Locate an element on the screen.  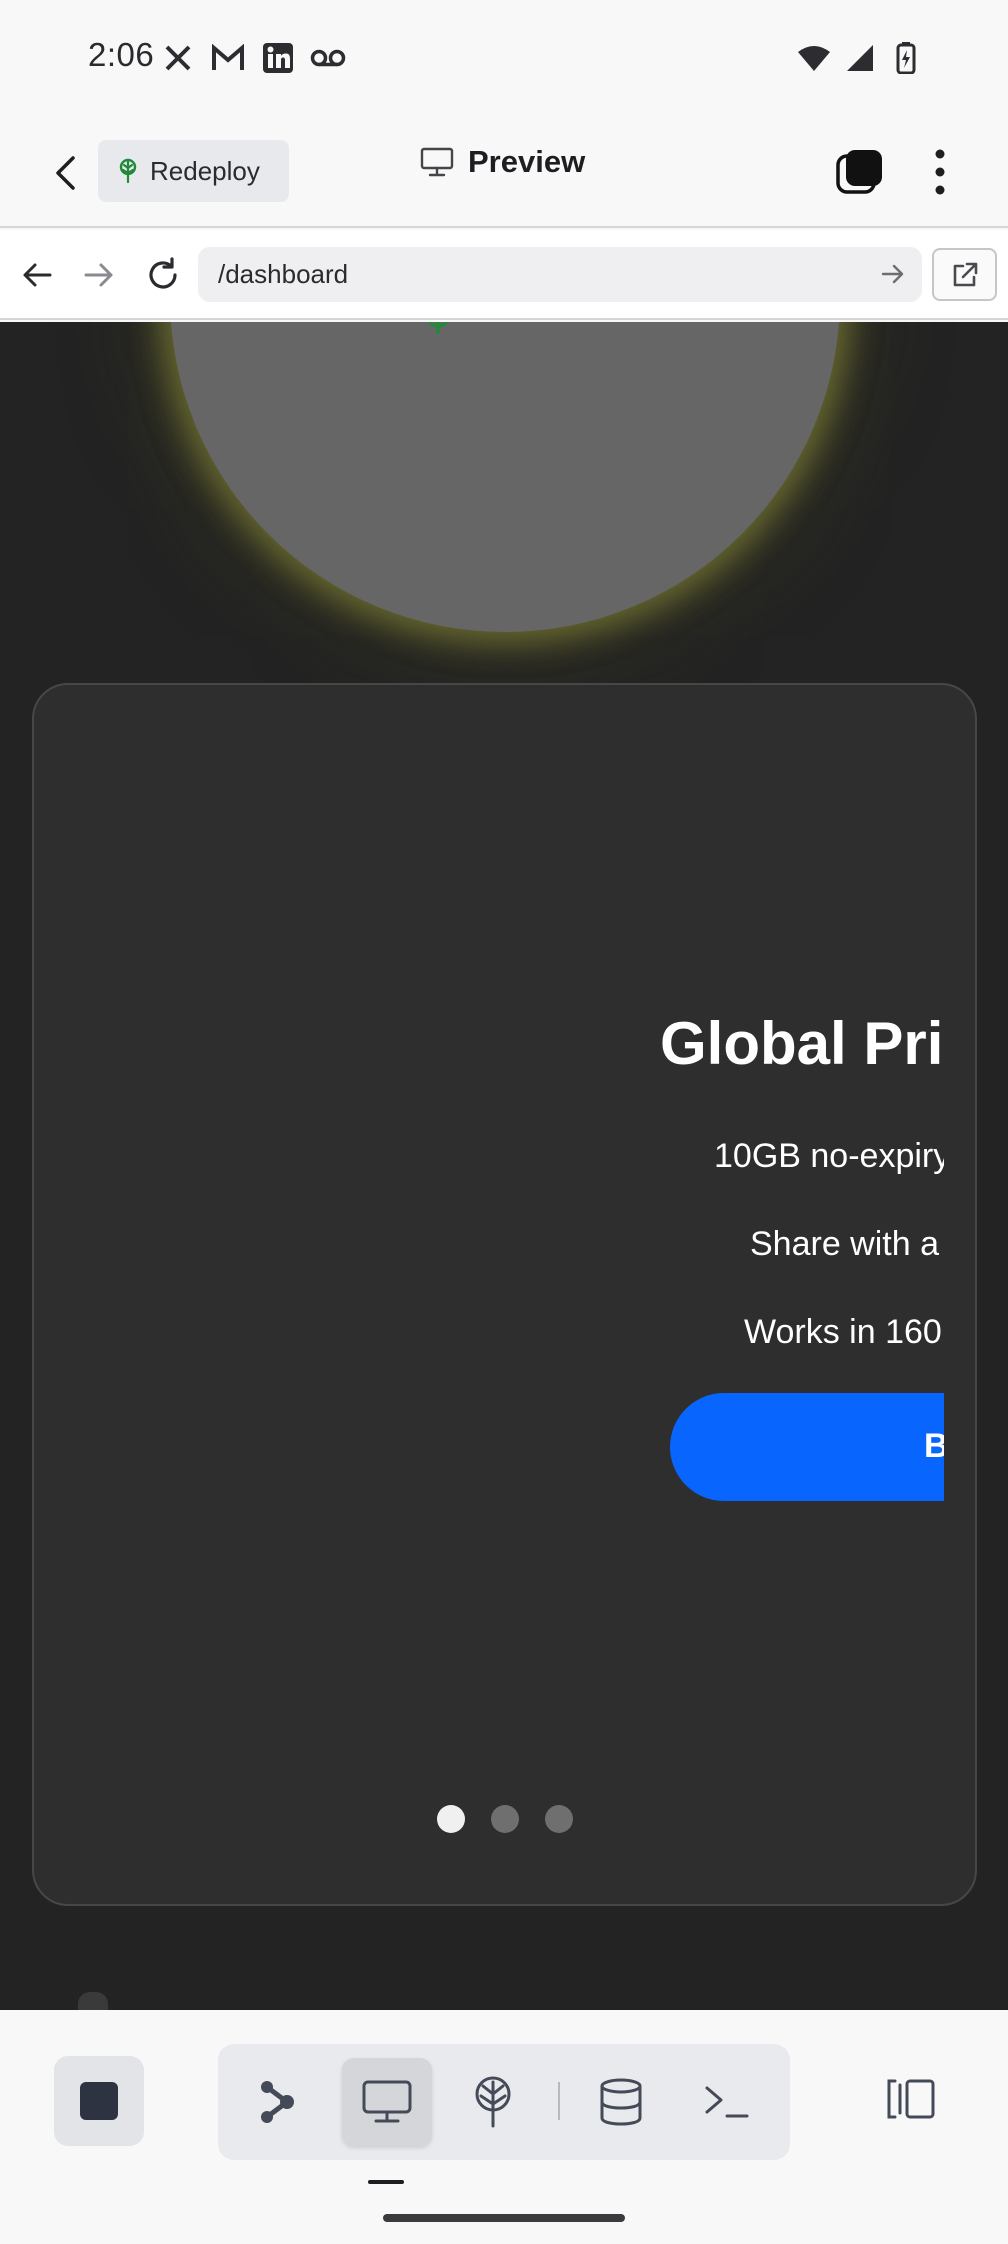
preview-title: Preview is located at coordinates (502, 162).